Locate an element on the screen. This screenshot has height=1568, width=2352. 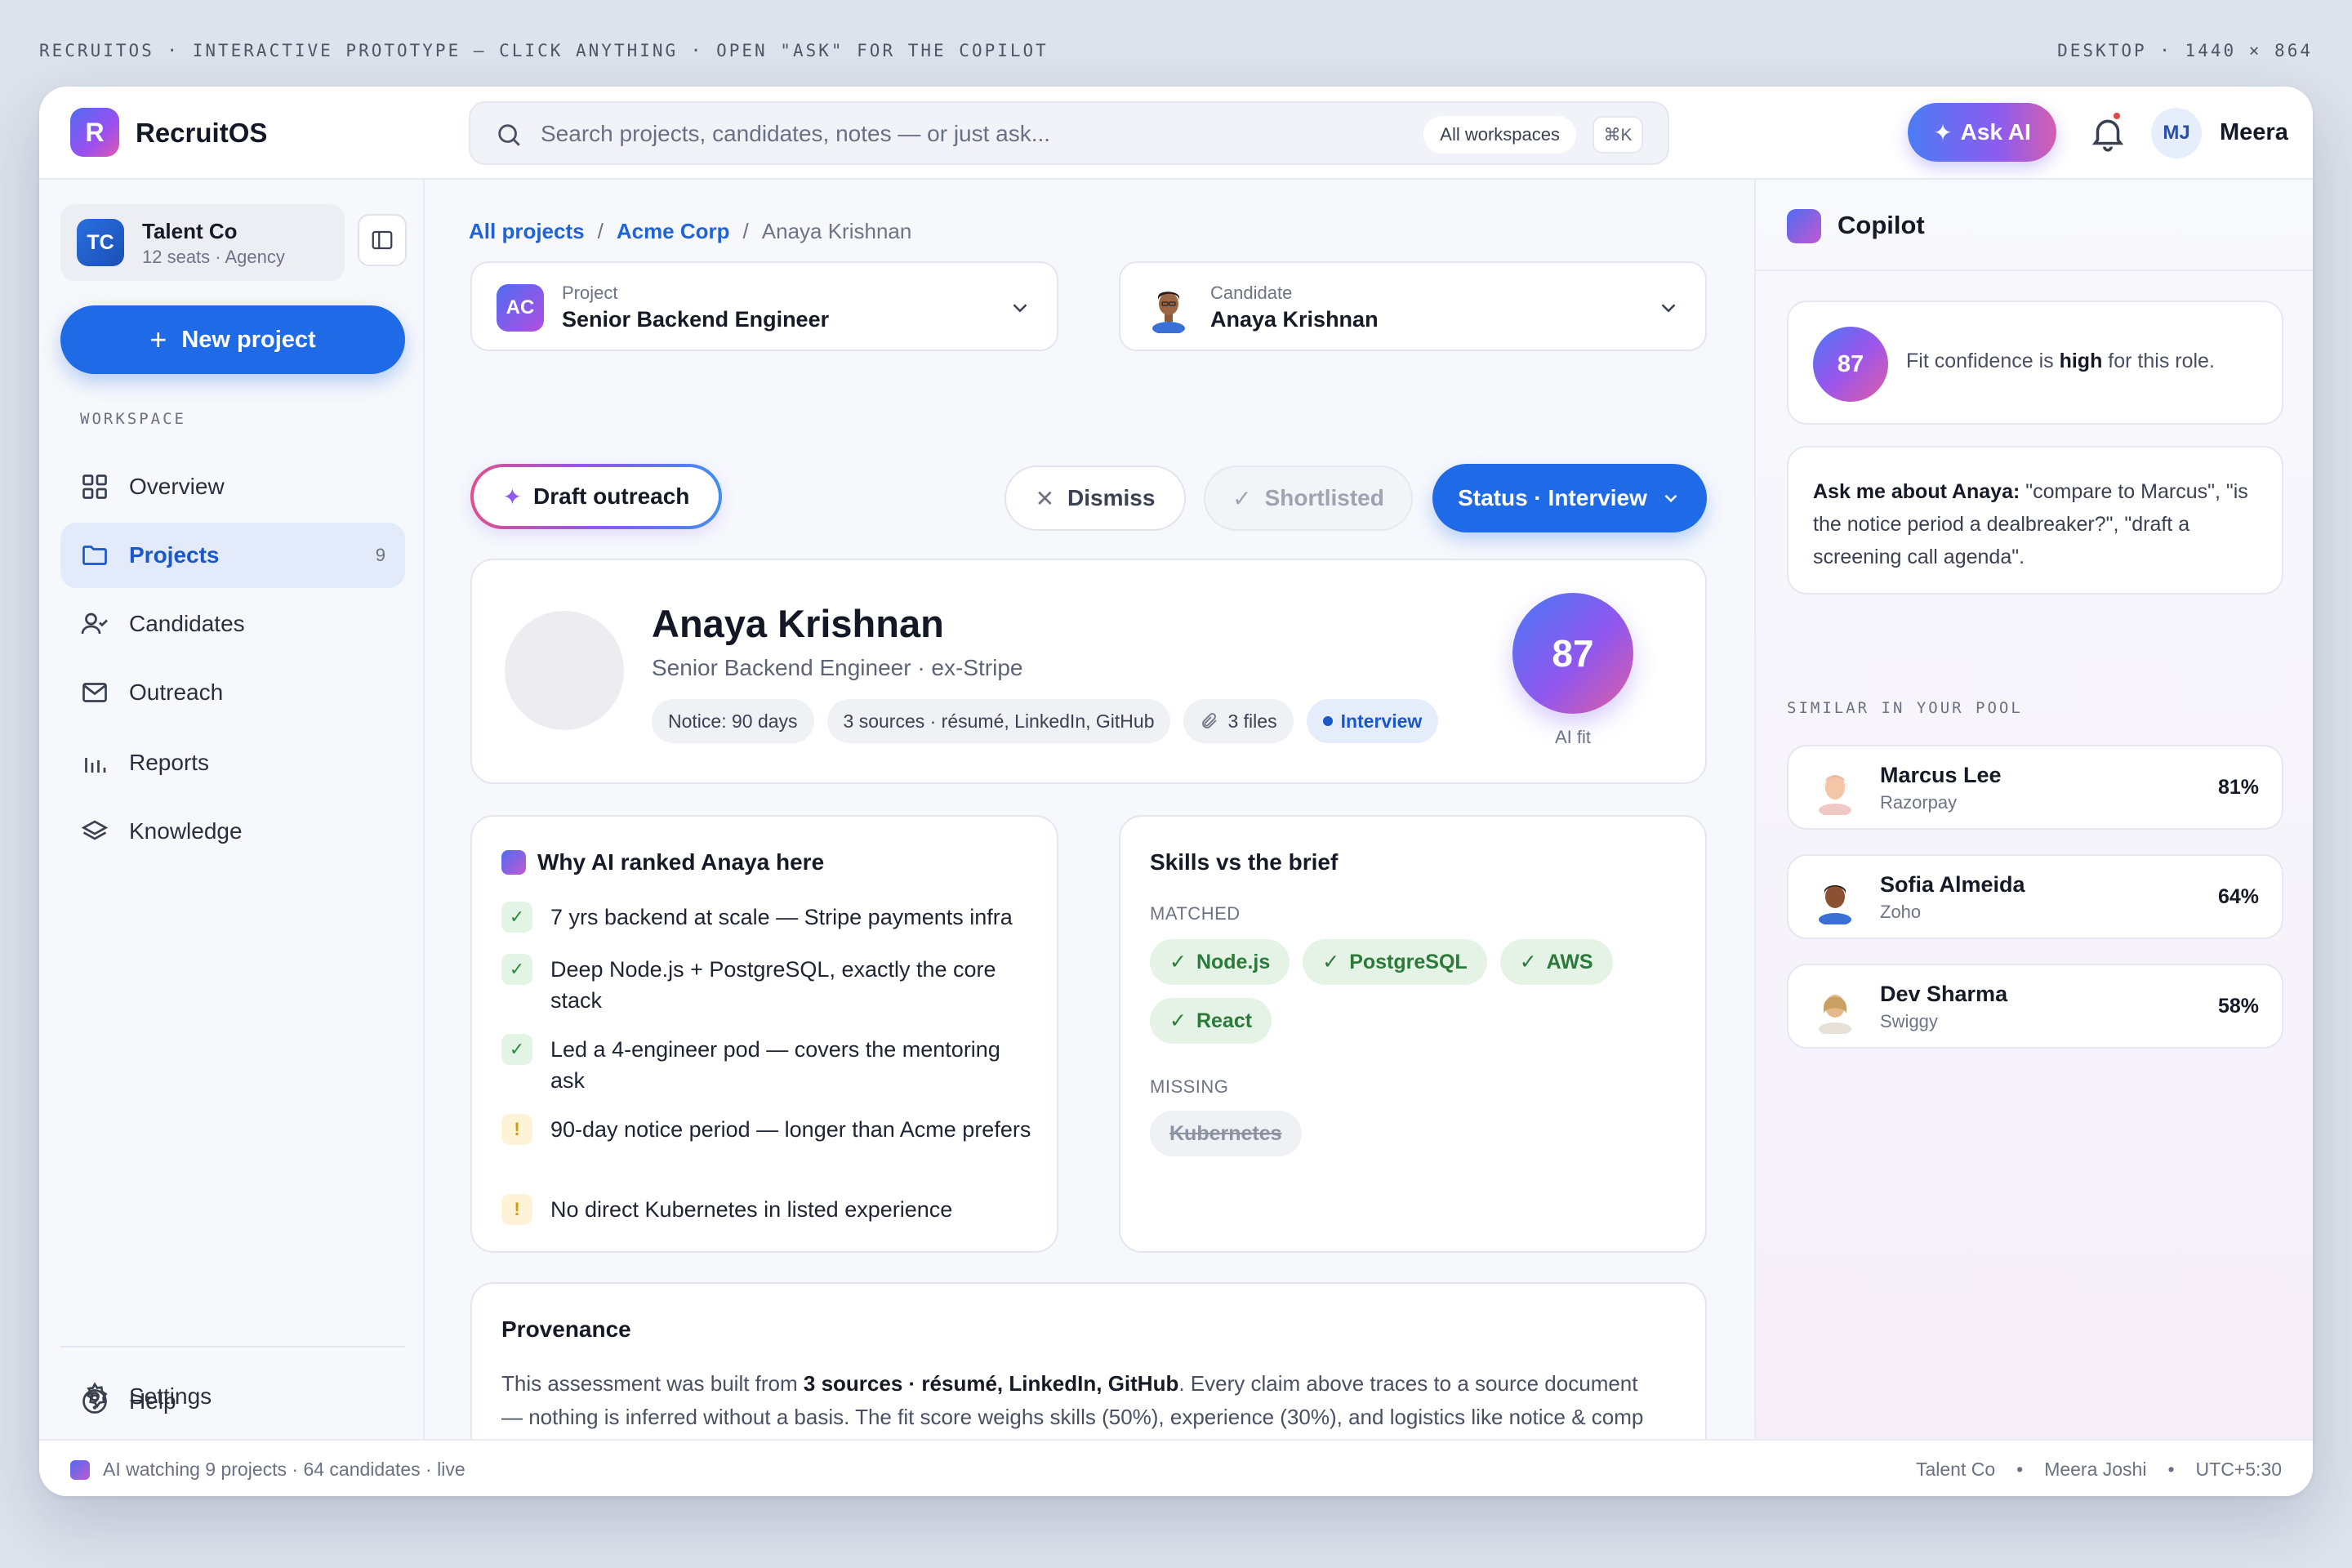
breadcrumb-acme-corp: Acme Corp is located at coordinates (673, 231).